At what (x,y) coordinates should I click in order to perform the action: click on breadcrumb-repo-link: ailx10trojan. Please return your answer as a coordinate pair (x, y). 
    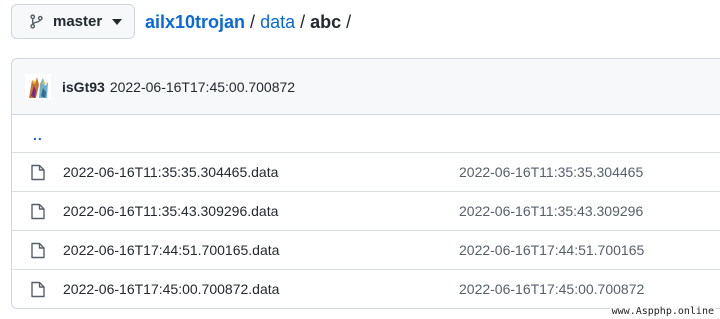
    Looking at the image, I should click on (195, 22).